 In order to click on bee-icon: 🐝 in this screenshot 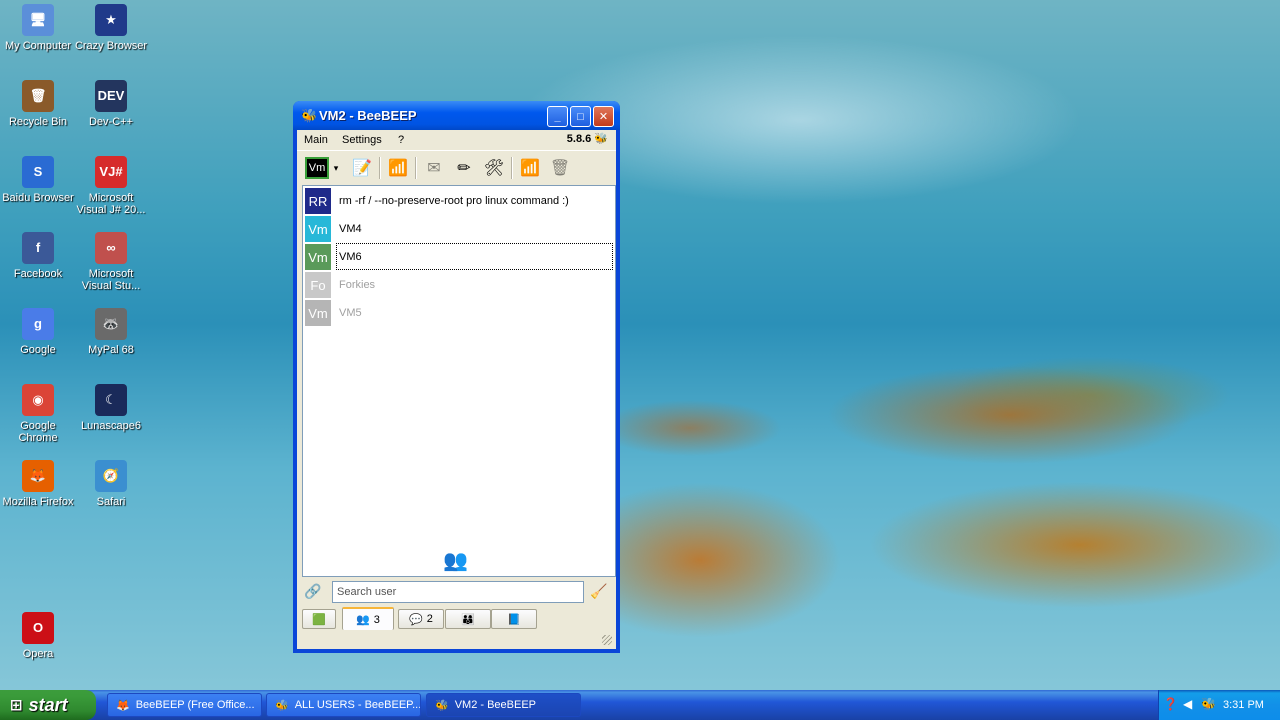, I will do `click(601, 139)`.